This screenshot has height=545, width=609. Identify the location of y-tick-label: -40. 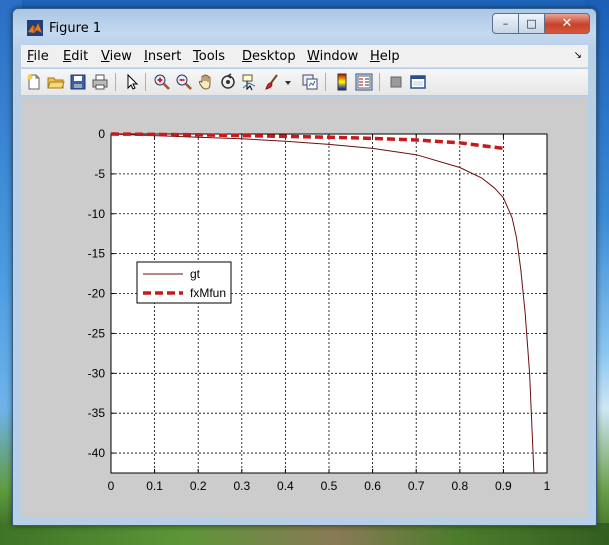
(97, 453).